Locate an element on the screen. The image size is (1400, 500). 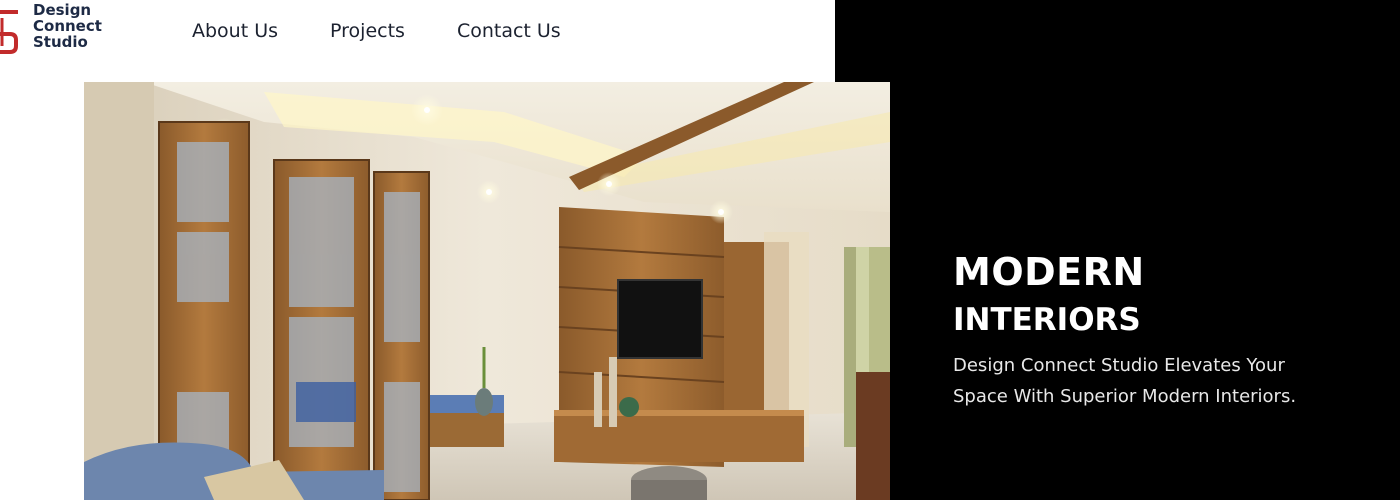
nav-link-about: About Us is located at coordinates (235, 31).